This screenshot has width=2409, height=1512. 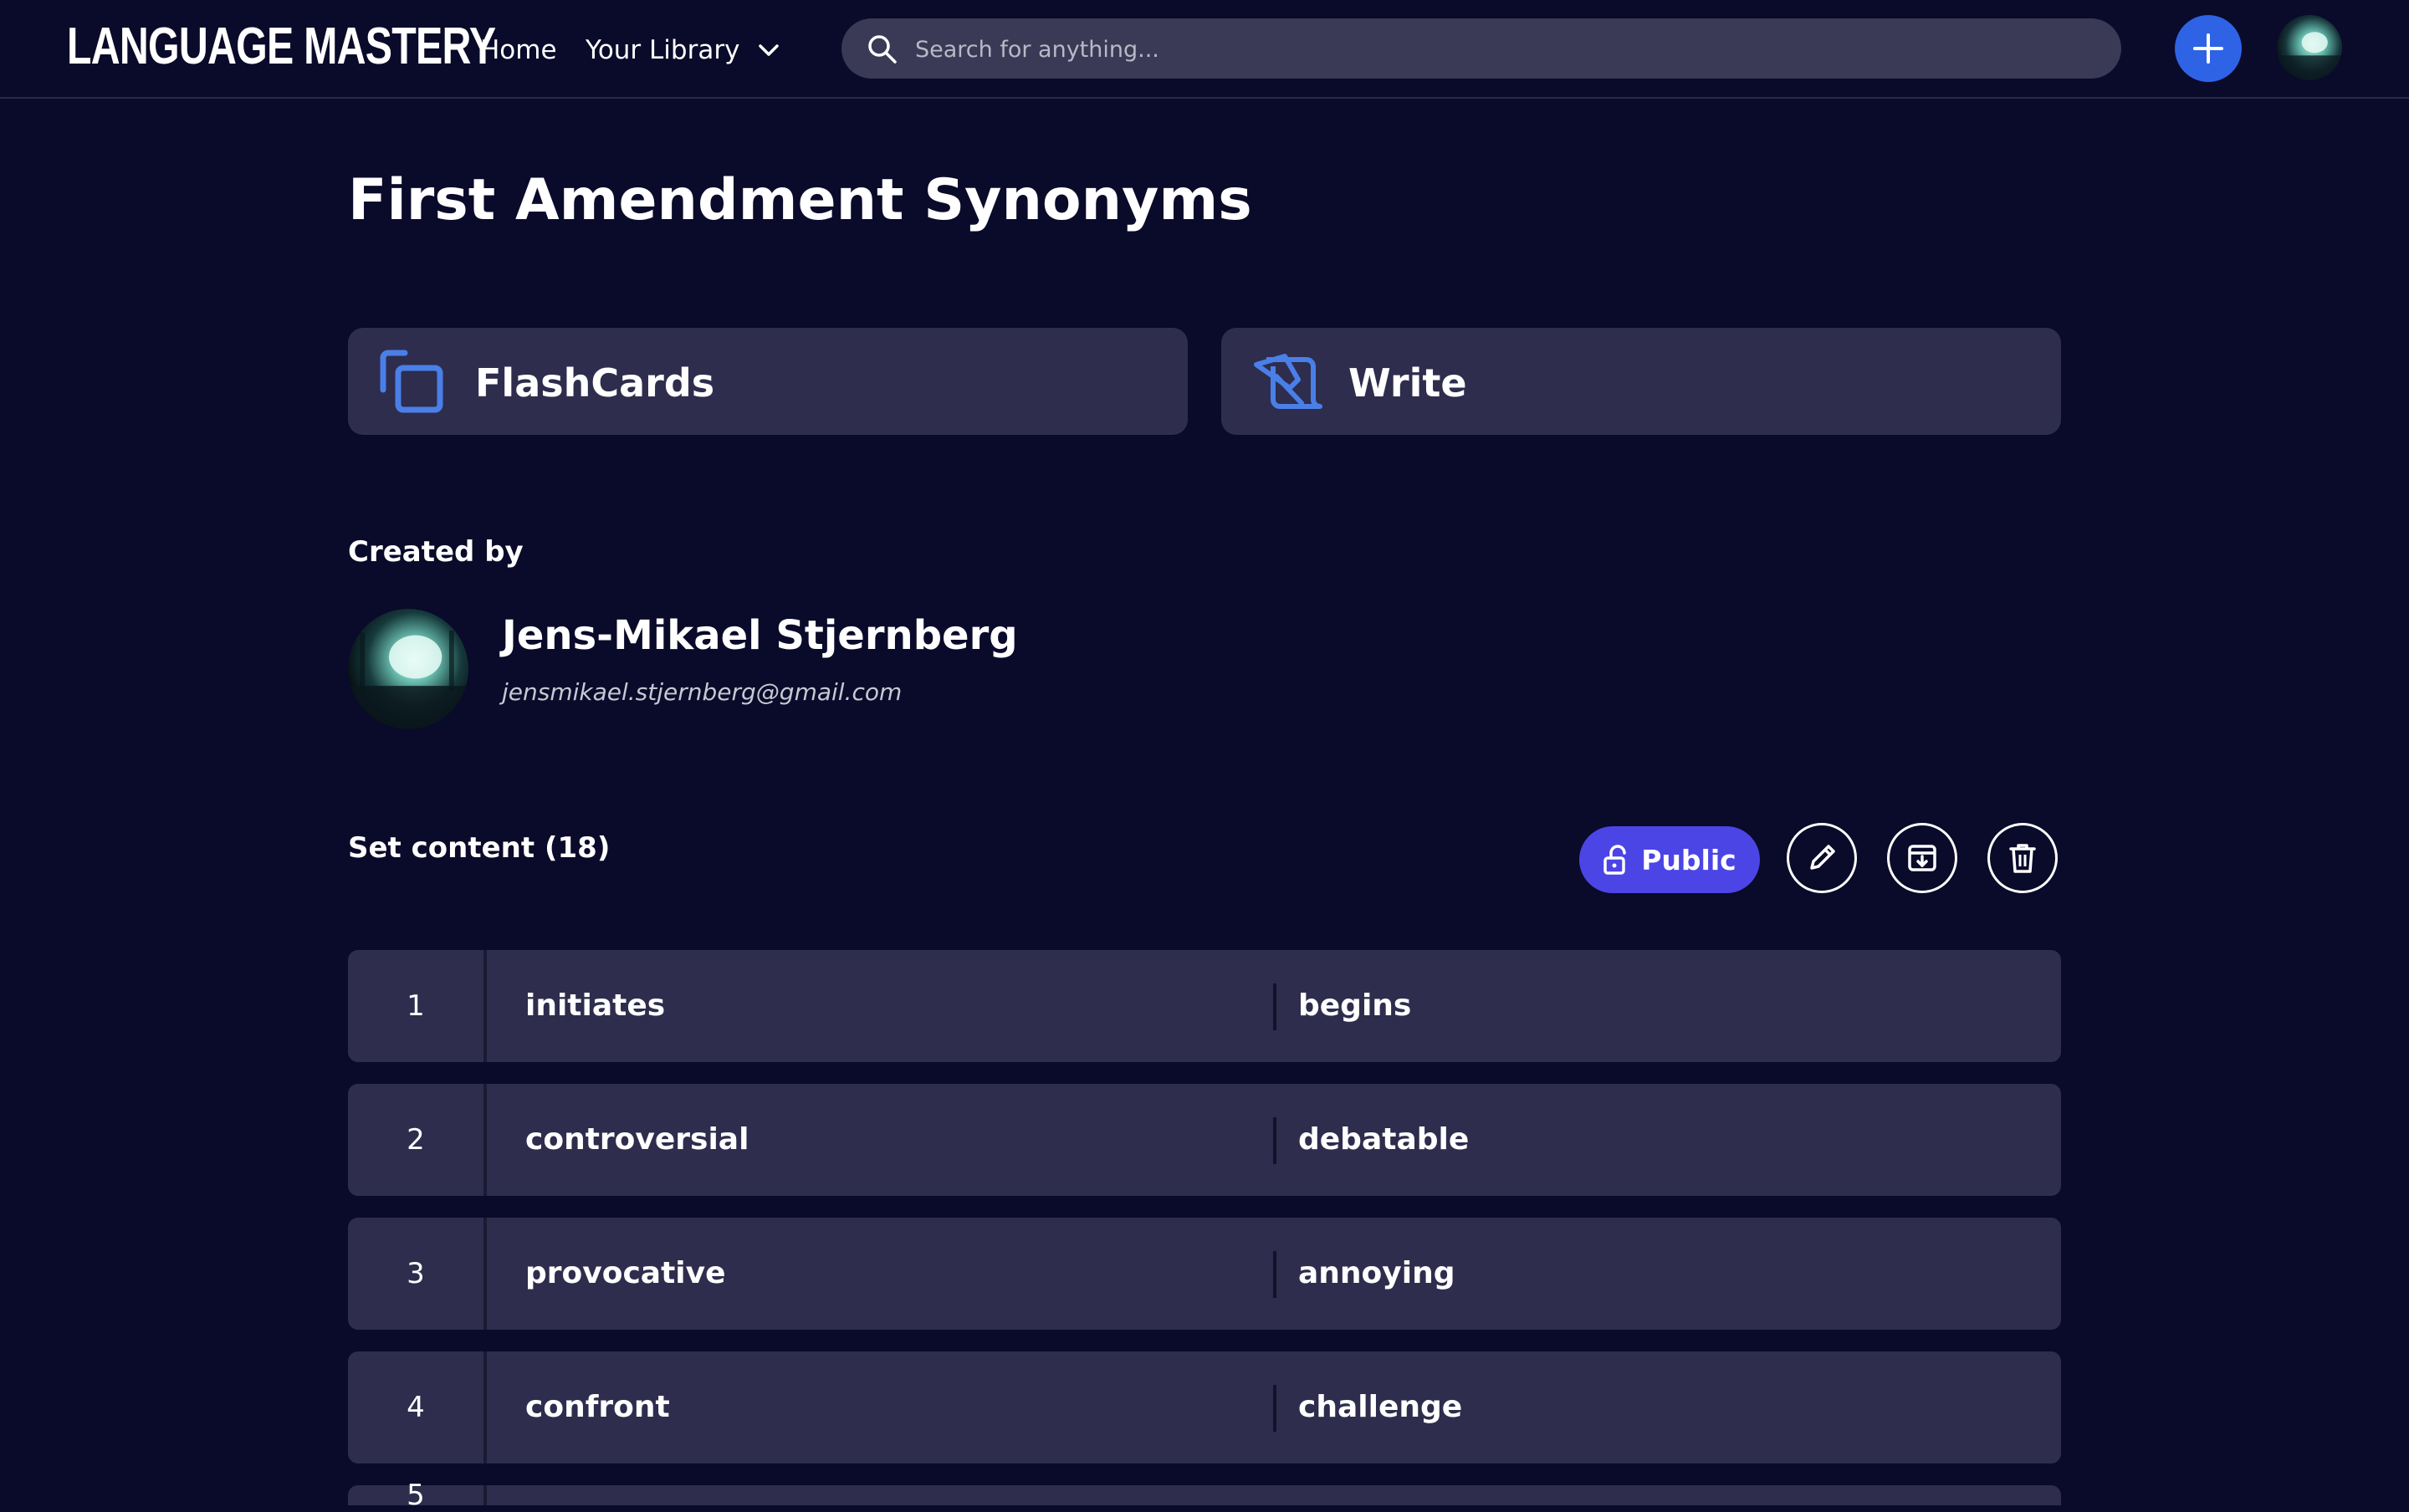 I want to click on term-number: 1, so click(x=417, y=1006).